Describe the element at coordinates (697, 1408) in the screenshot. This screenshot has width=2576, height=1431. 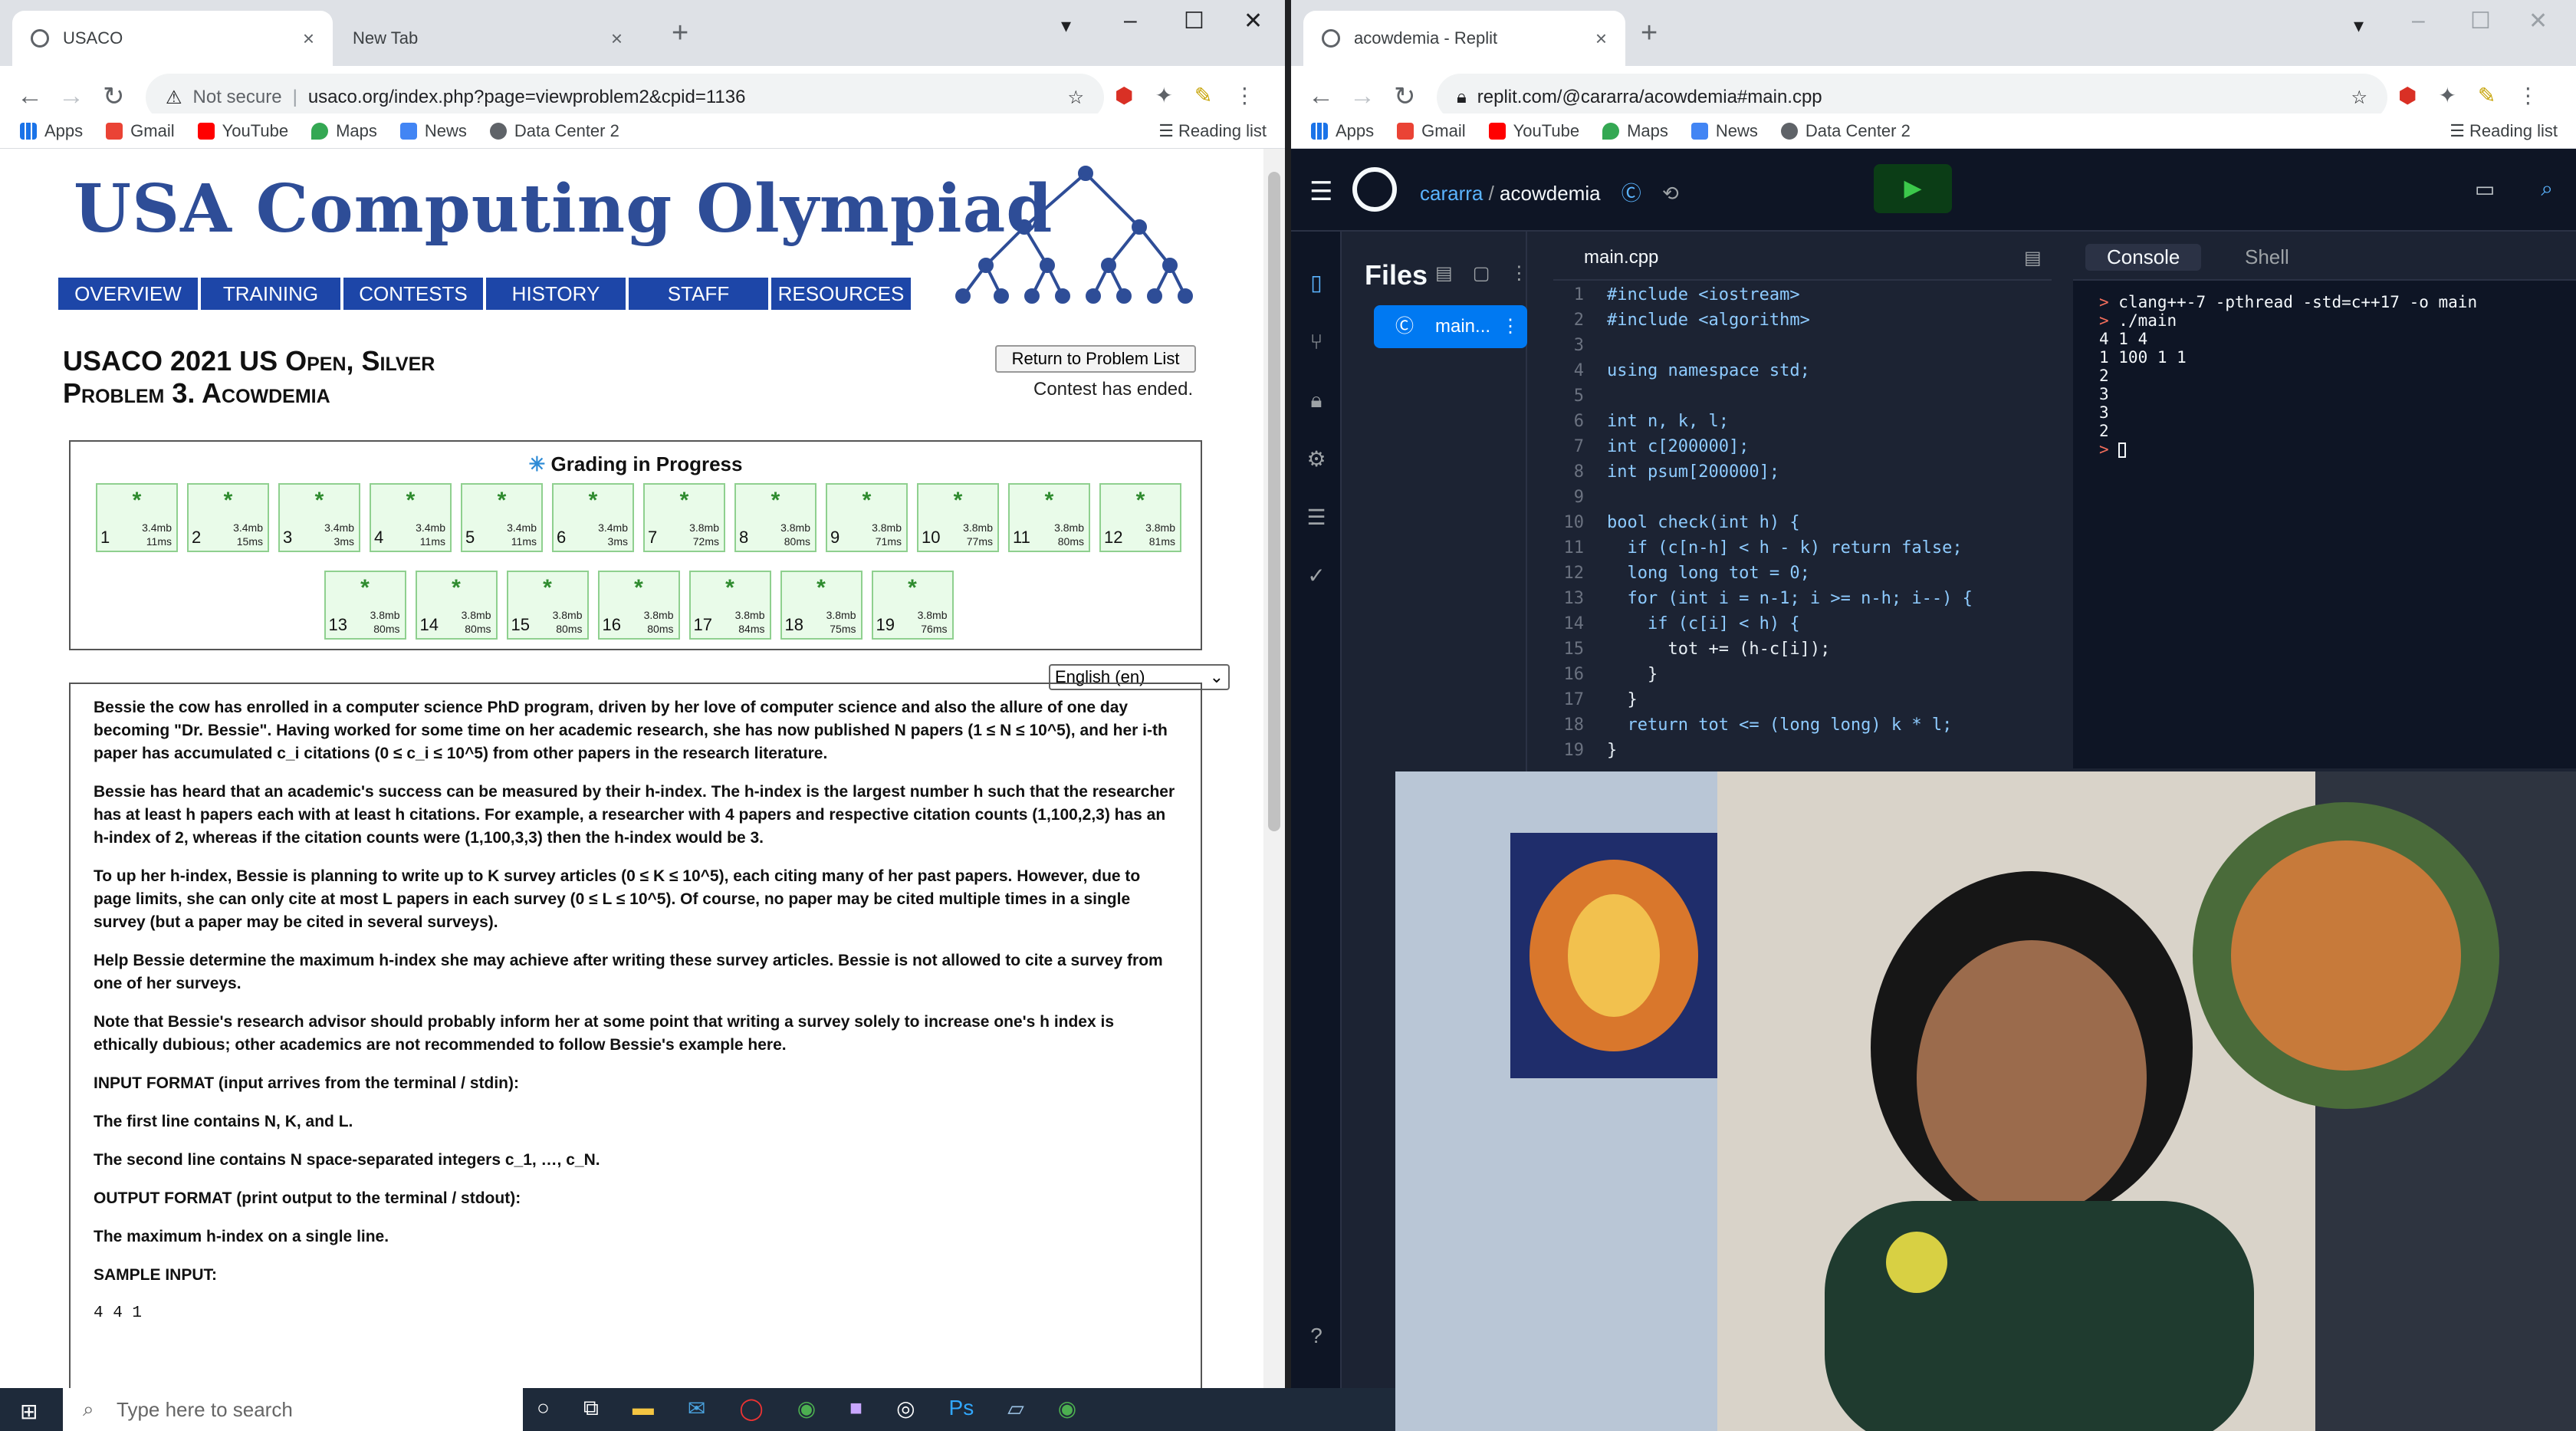
I see `mail-icon: ✉` at that location.